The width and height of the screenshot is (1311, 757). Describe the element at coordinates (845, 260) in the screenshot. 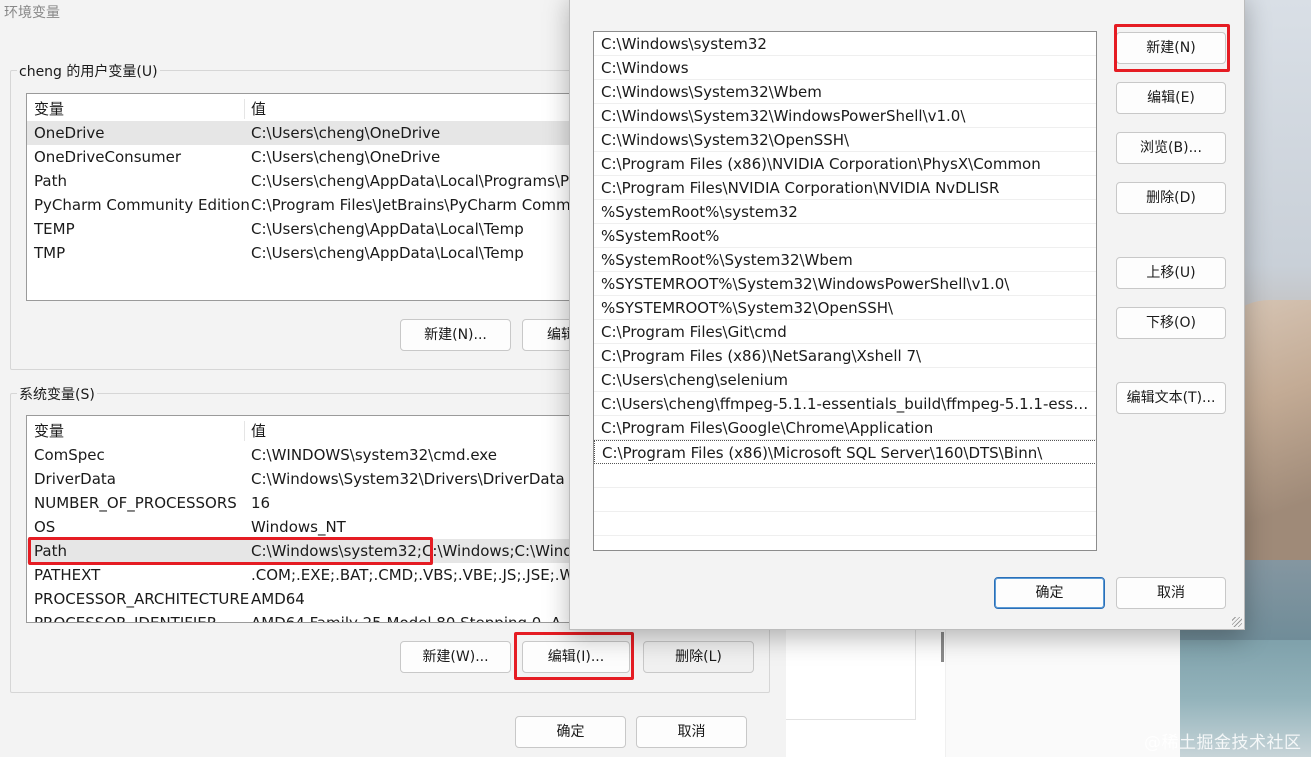

I see `list-item: %SystemRoot%\System32\Wbem` at that location.